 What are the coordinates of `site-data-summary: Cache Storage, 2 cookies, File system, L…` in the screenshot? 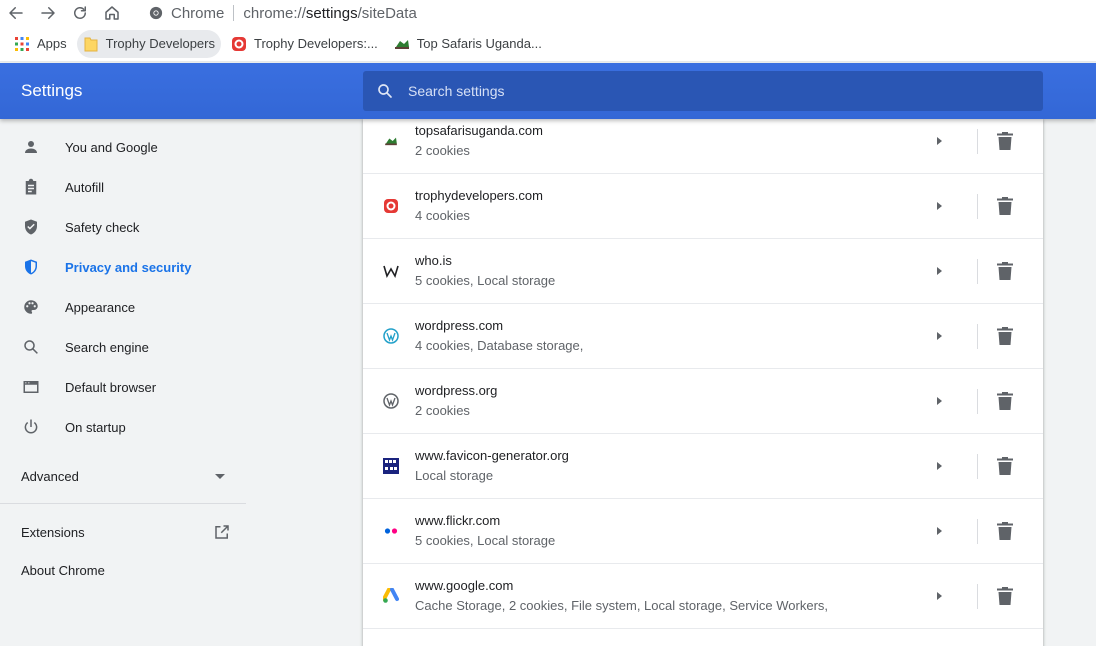 It's located at (622, 605).